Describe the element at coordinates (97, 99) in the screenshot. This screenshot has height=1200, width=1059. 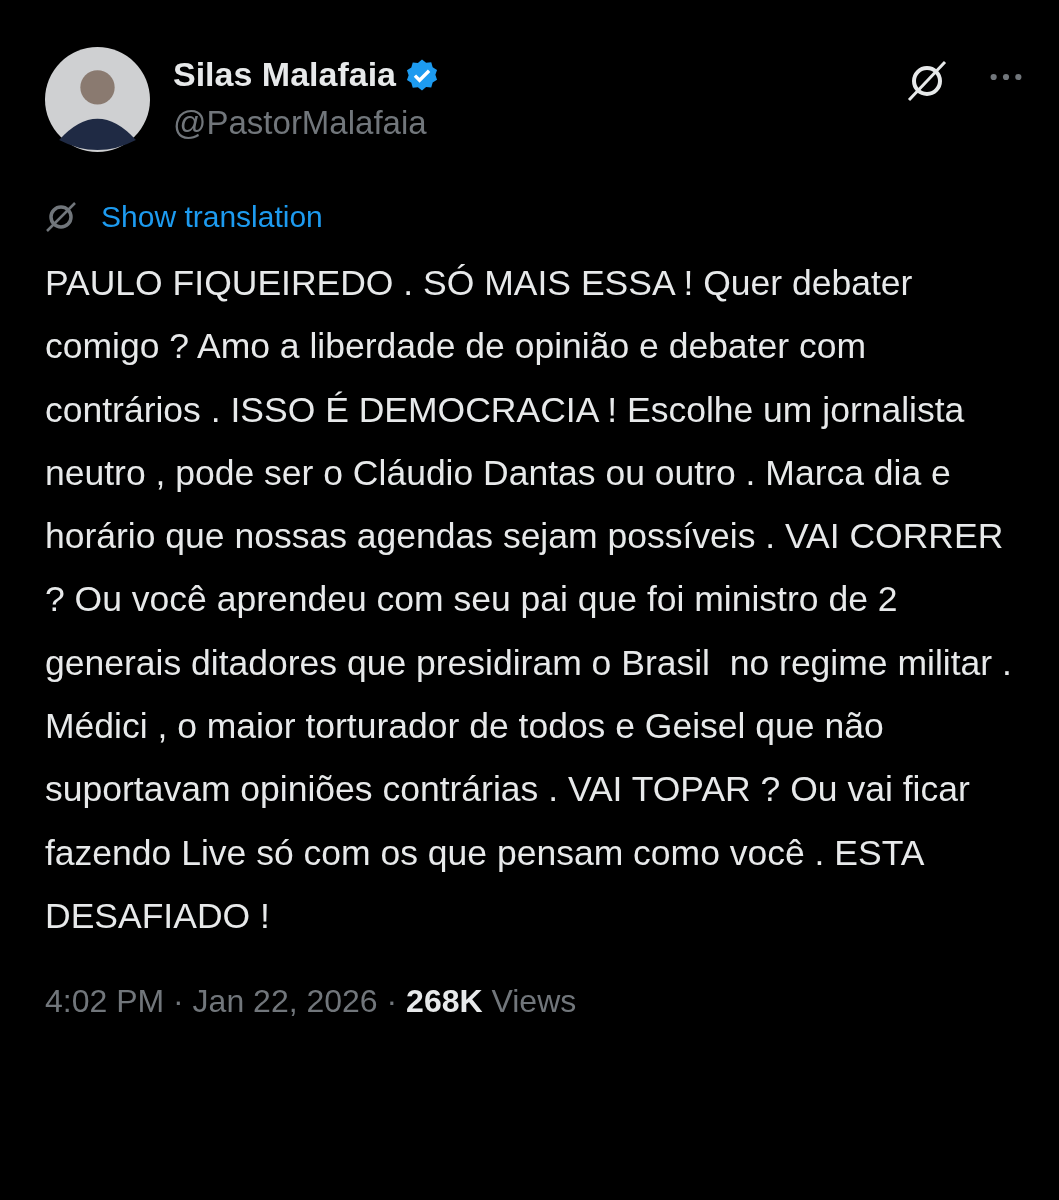
I see `avatar` at that location.